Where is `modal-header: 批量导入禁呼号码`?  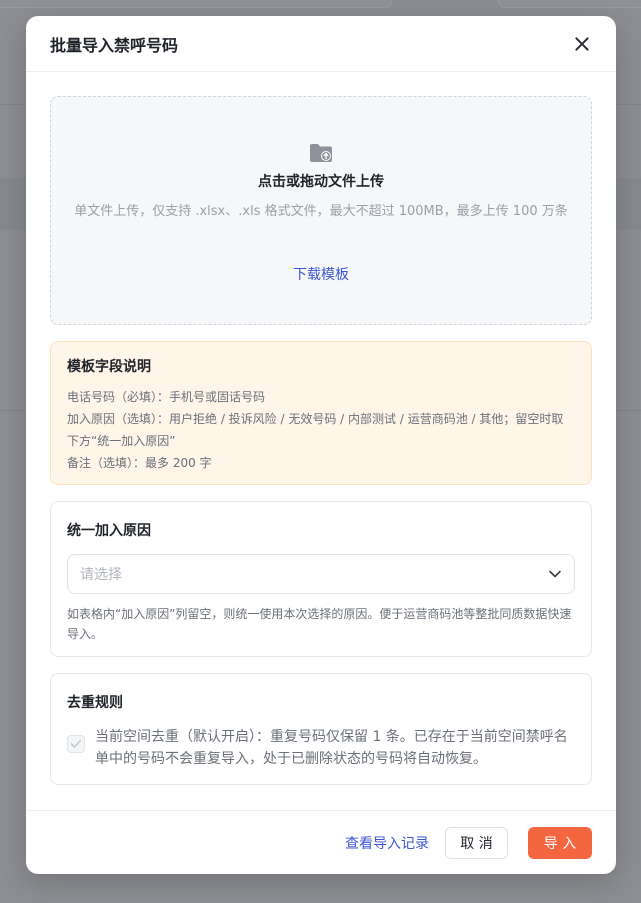
modal-header: 批量导入禁呼号码 is located at coordinates (321, 44).